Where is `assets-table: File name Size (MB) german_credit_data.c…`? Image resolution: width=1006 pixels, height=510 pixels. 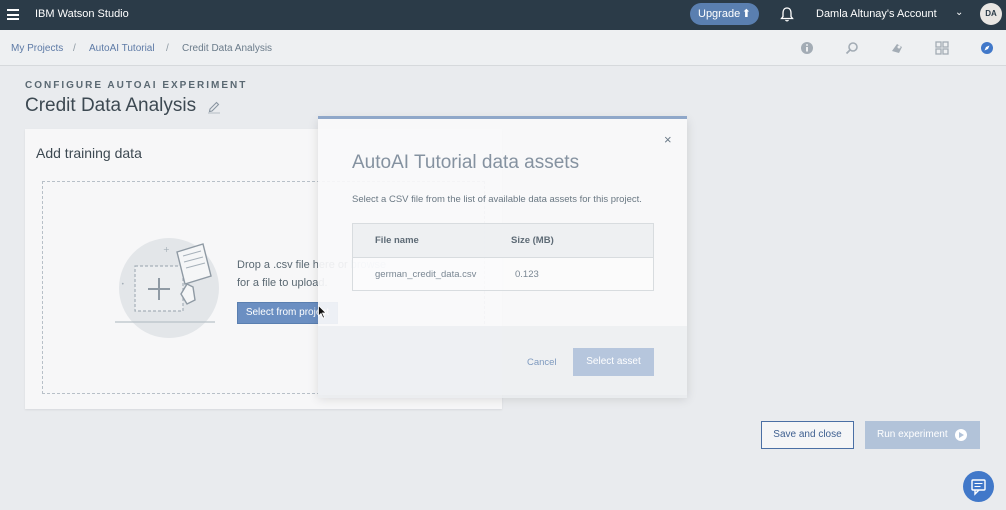
assets-table: File name Size (MB) german_credit_data.c… is located at coordinates (503, 257).